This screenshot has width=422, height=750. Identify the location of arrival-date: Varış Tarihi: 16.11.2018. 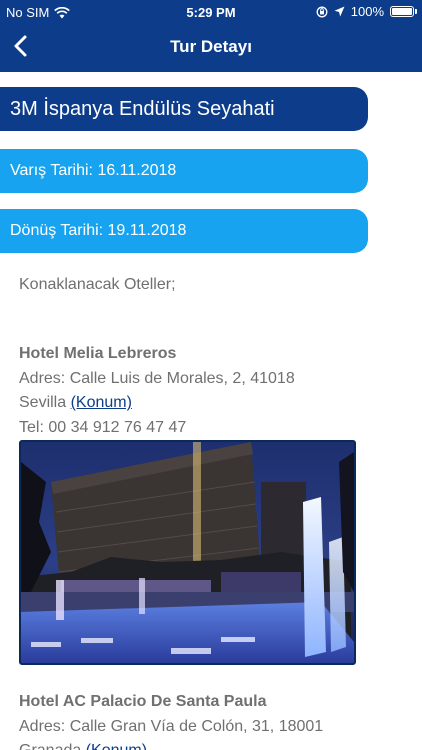
(184, 171).